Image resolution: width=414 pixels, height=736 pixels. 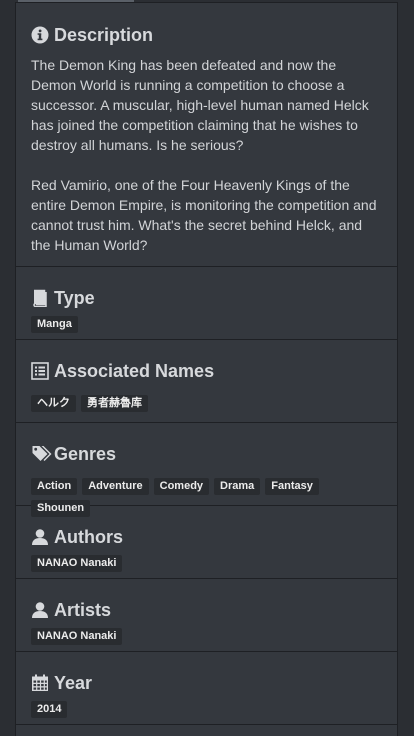 I want to click on associated-names-heading: Associated Names, so click(x=206, y=371).